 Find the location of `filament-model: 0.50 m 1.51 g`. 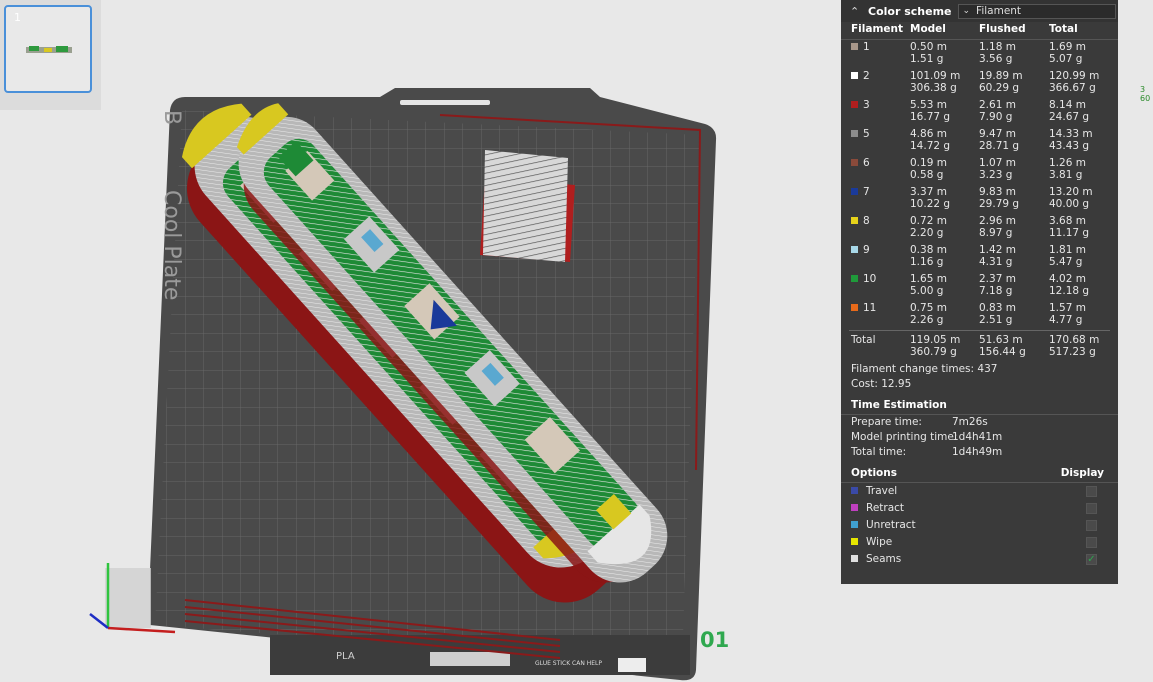

filament-model: 0.50 m 1.51 g is located at coordinates (928, 53).